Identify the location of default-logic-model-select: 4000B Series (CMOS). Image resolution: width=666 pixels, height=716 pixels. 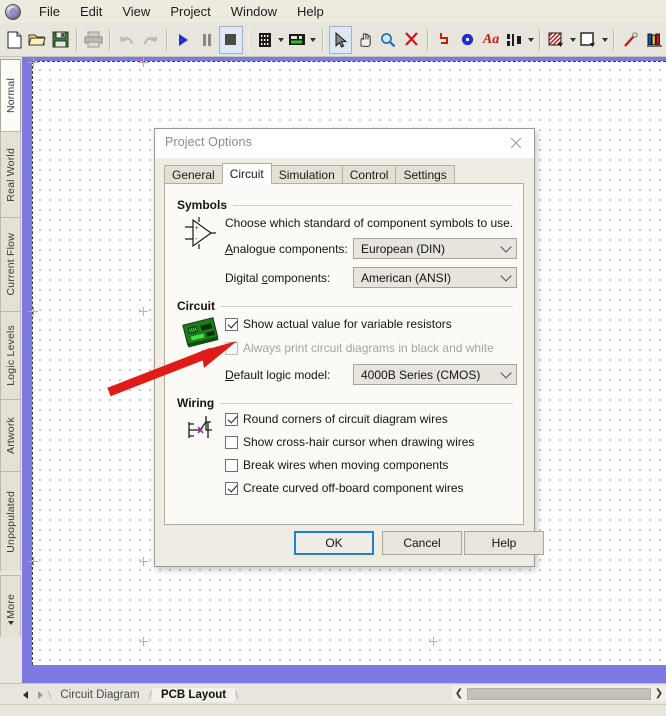
(435, 374).